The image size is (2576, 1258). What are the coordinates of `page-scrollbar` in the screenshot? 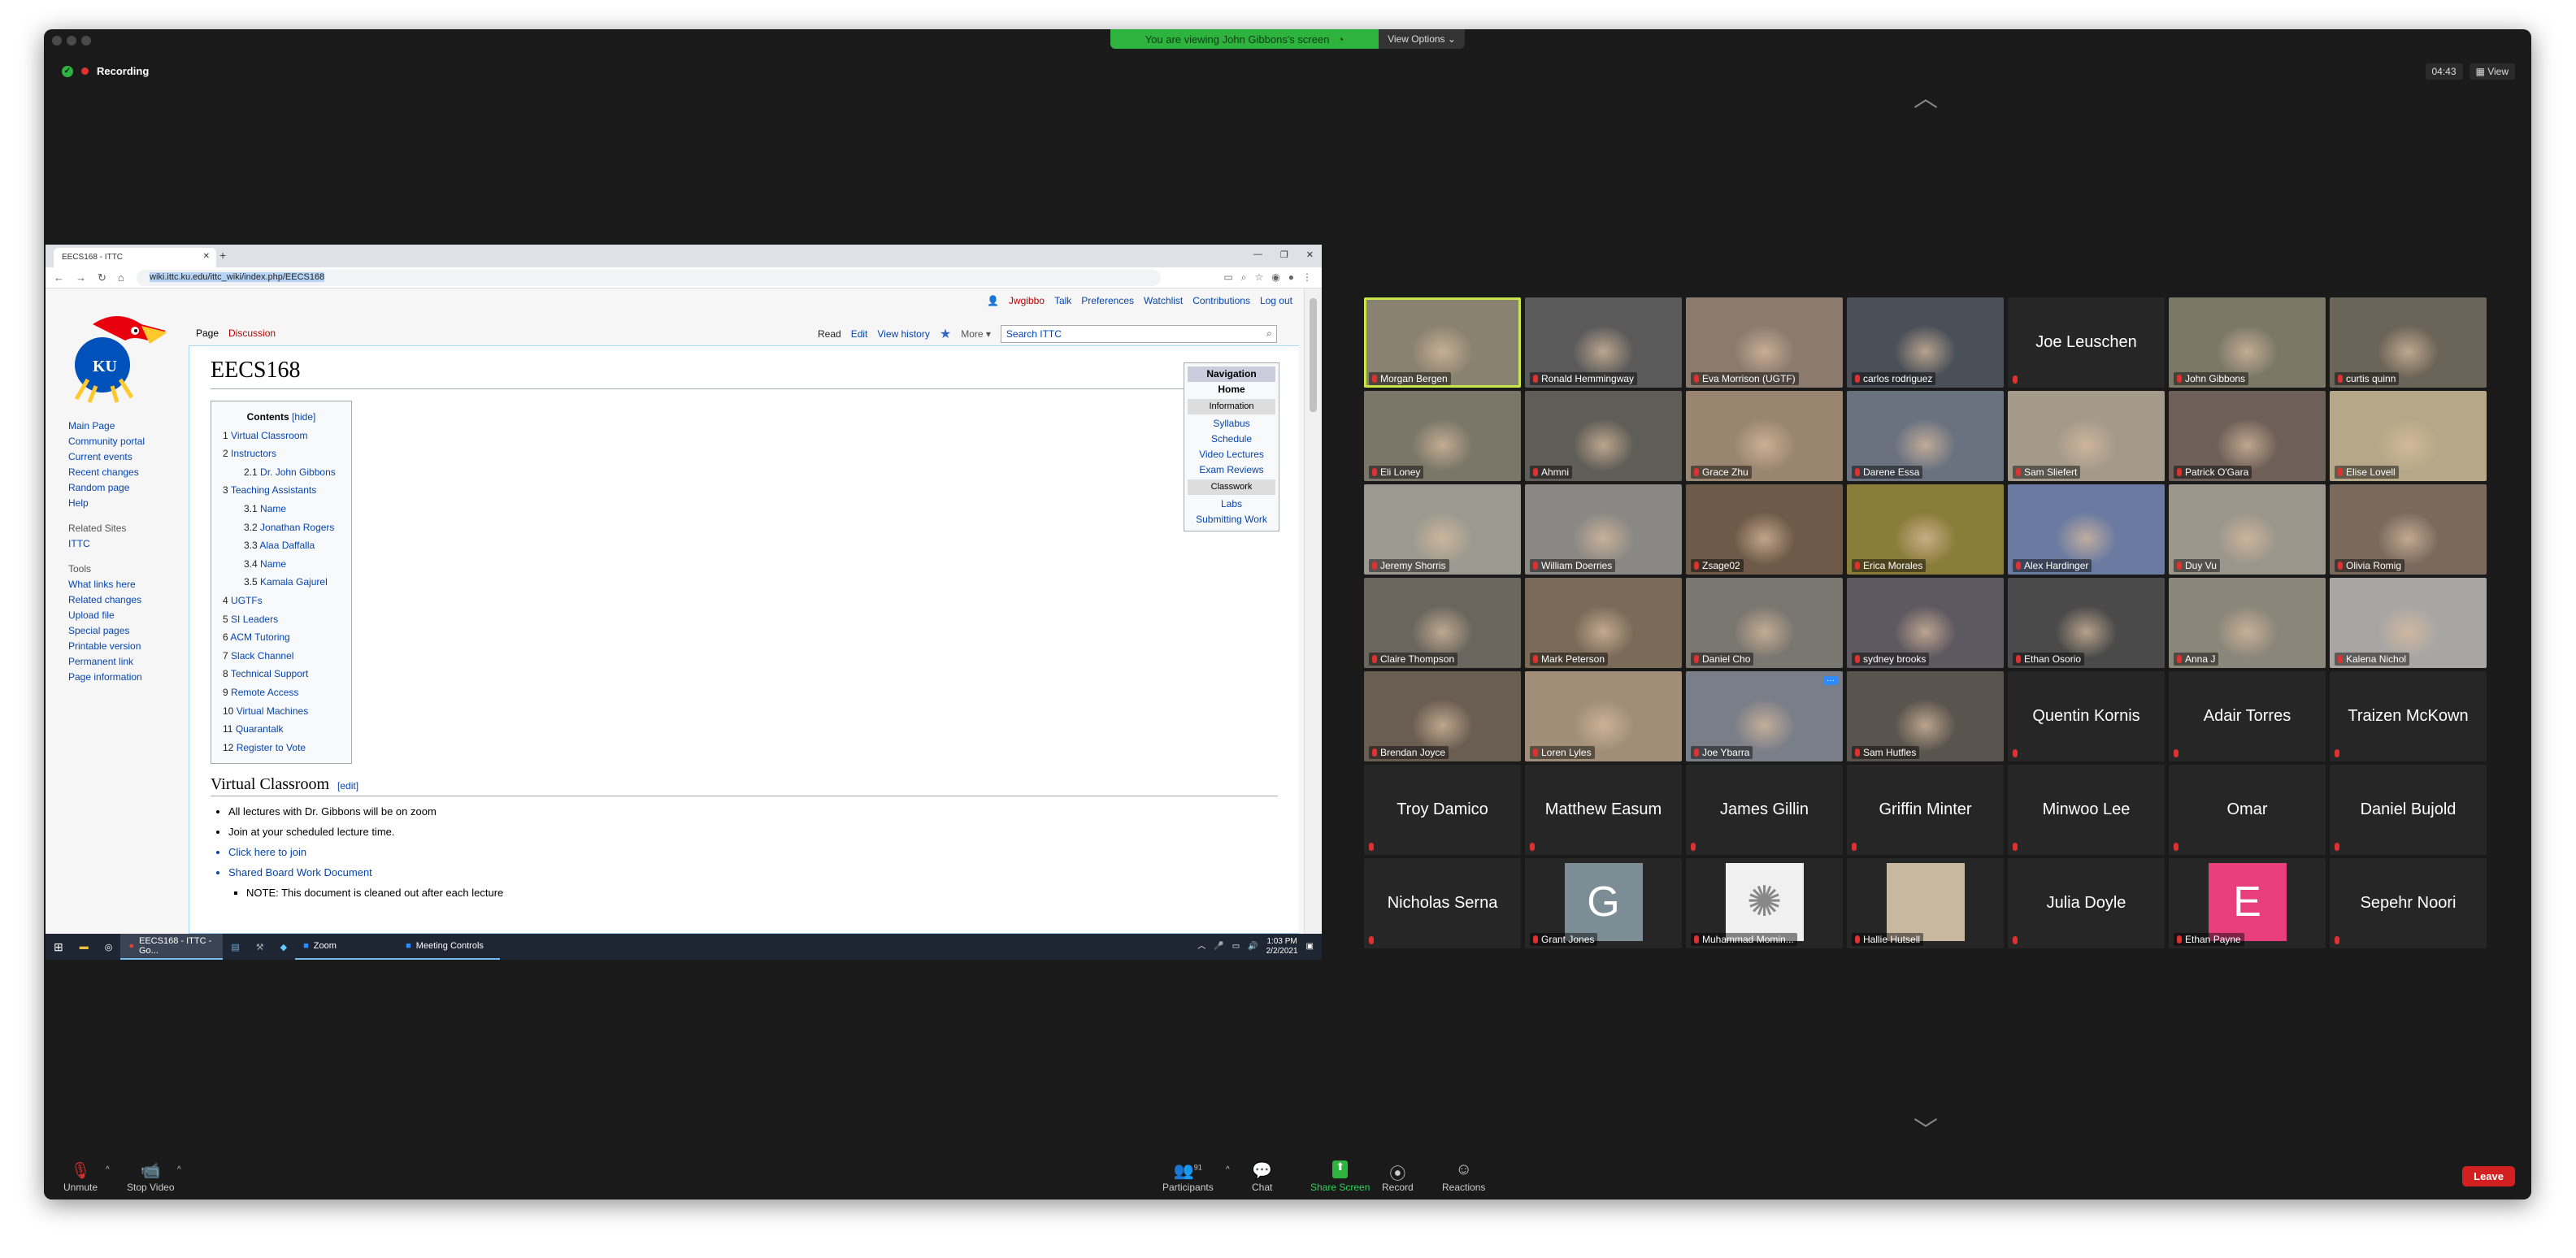 It's located at (1313, 611).